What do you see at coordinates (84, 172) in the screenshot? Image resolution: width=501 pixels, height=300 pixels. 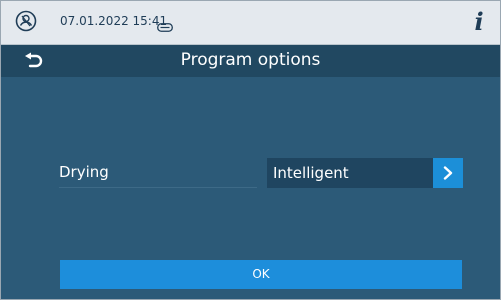 I see `option-label-drying: Drying` at bounding box center [84, 172].